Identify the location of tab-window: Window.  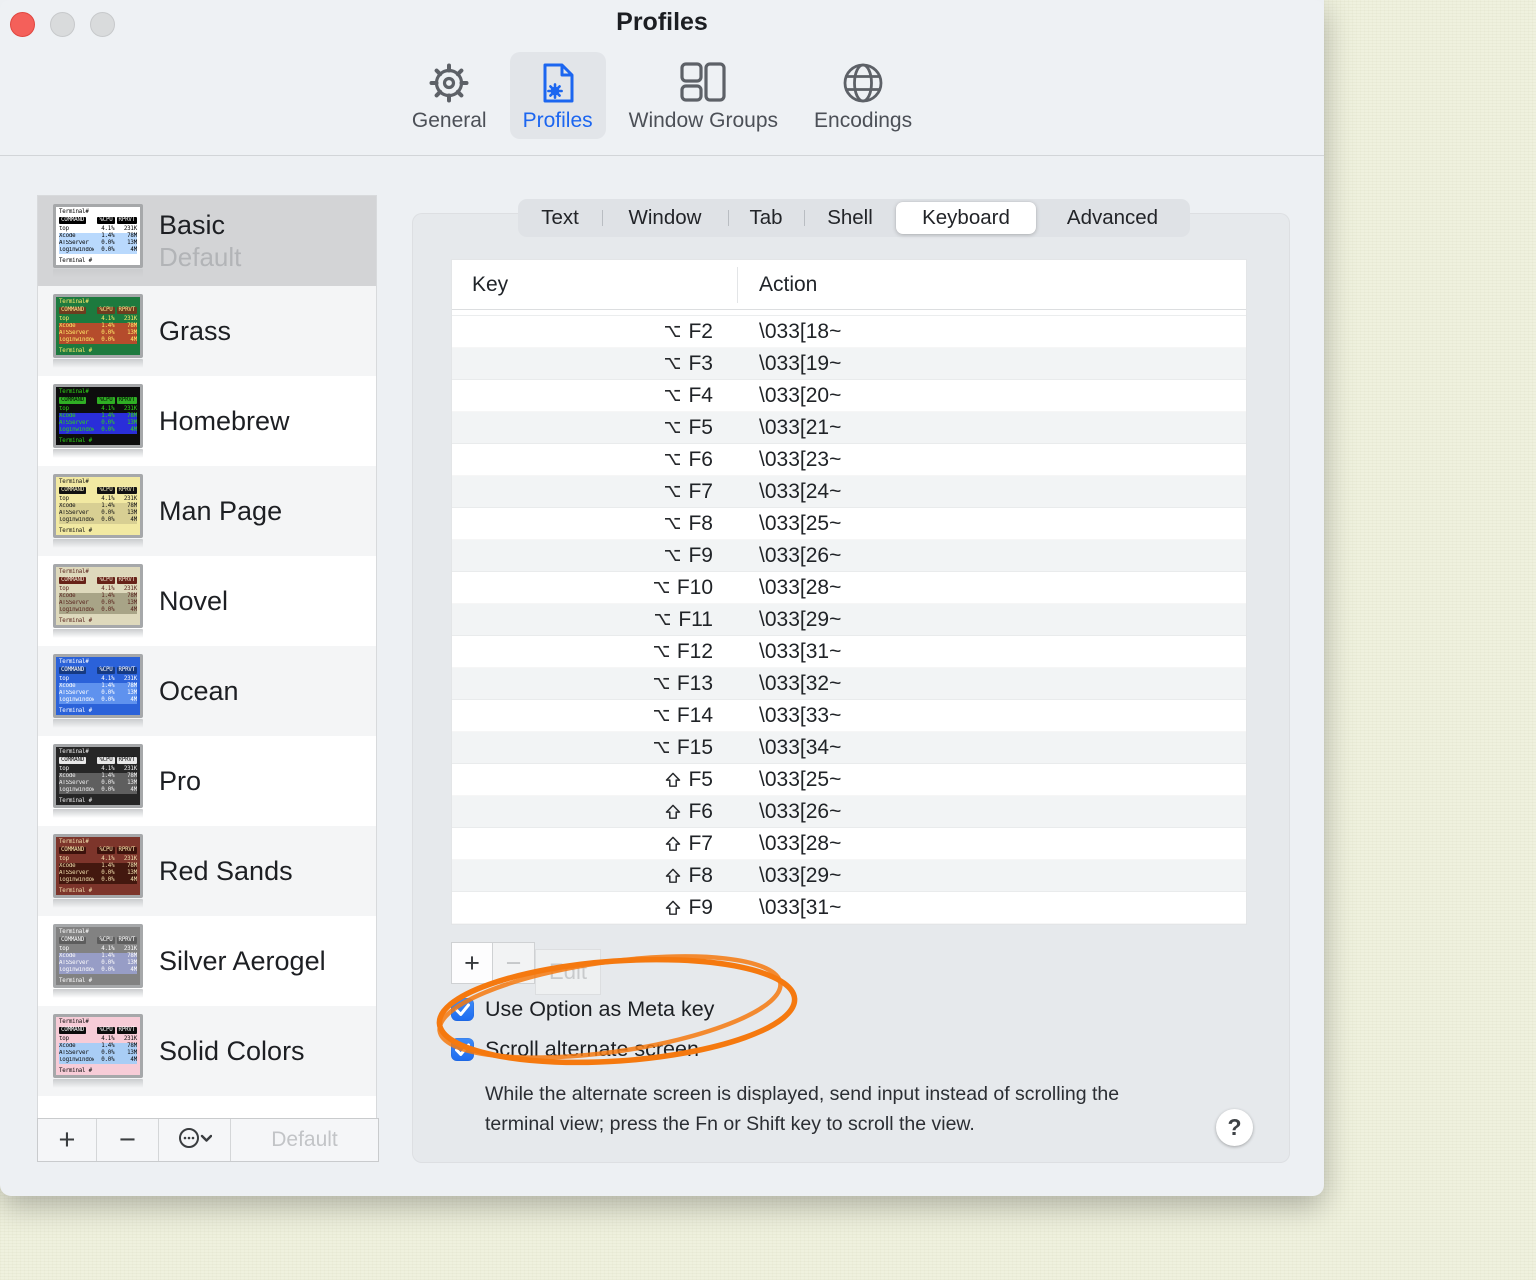
(665, 218).